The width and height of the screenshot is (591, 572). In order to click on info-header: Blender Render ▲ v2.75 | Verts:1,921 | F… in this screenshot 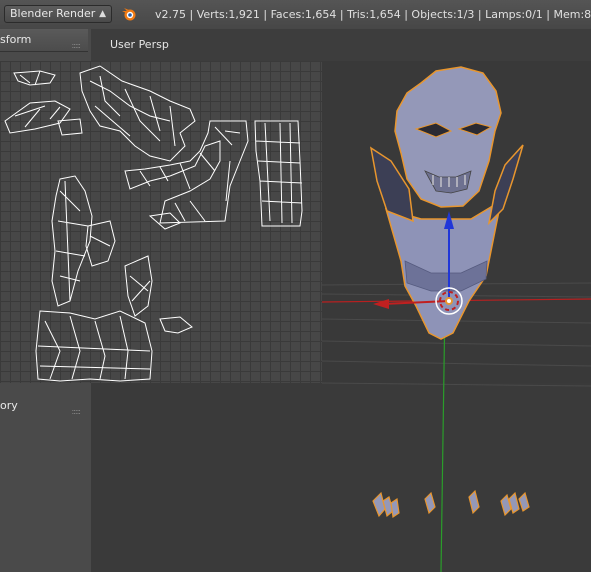, I will do `click(295, 15)`.